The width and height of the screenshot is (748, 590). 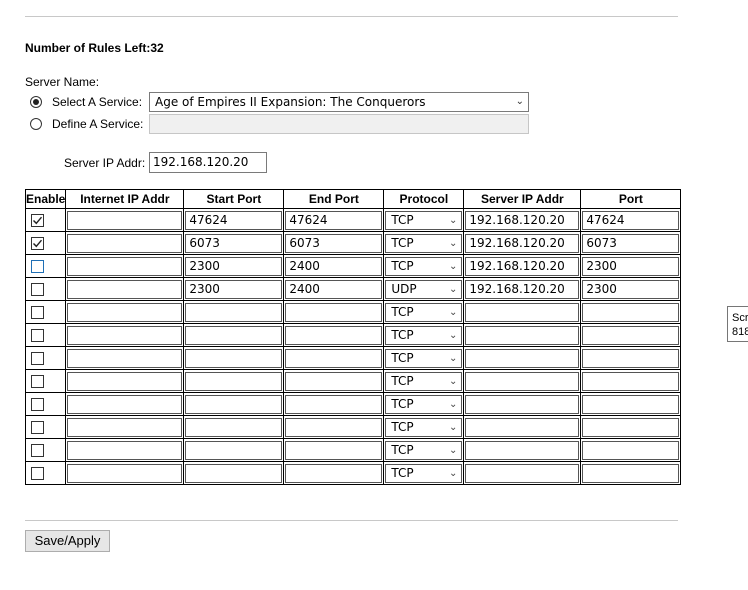 What do you see at coordinates (67, 541) in the screenshot?
I see `save-apply-button: Save/Apply` at bounding box center [67, 541].